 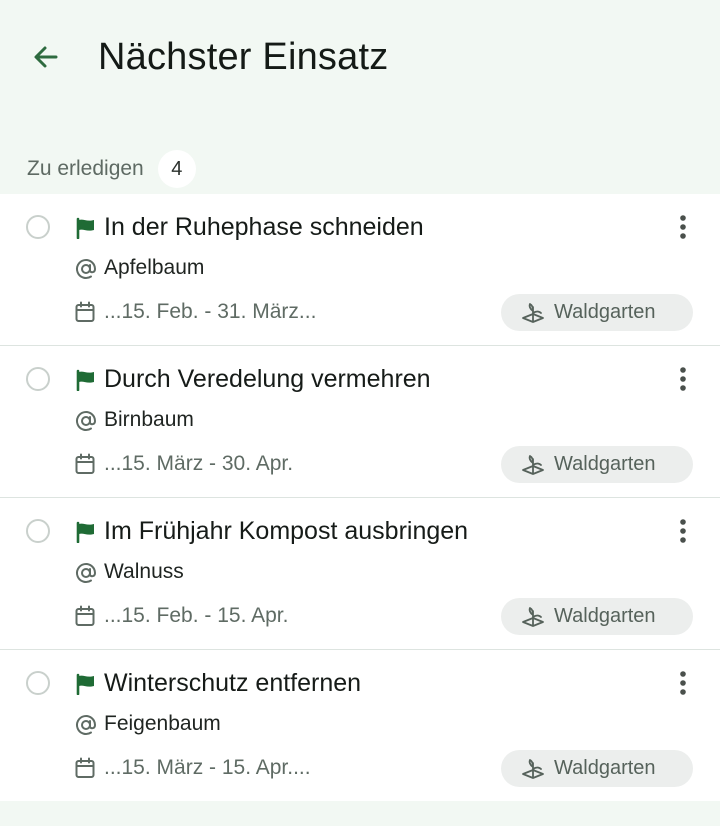 I want to click on date-range: ...15. März - 30. Apr., so click(x=199, y=463).